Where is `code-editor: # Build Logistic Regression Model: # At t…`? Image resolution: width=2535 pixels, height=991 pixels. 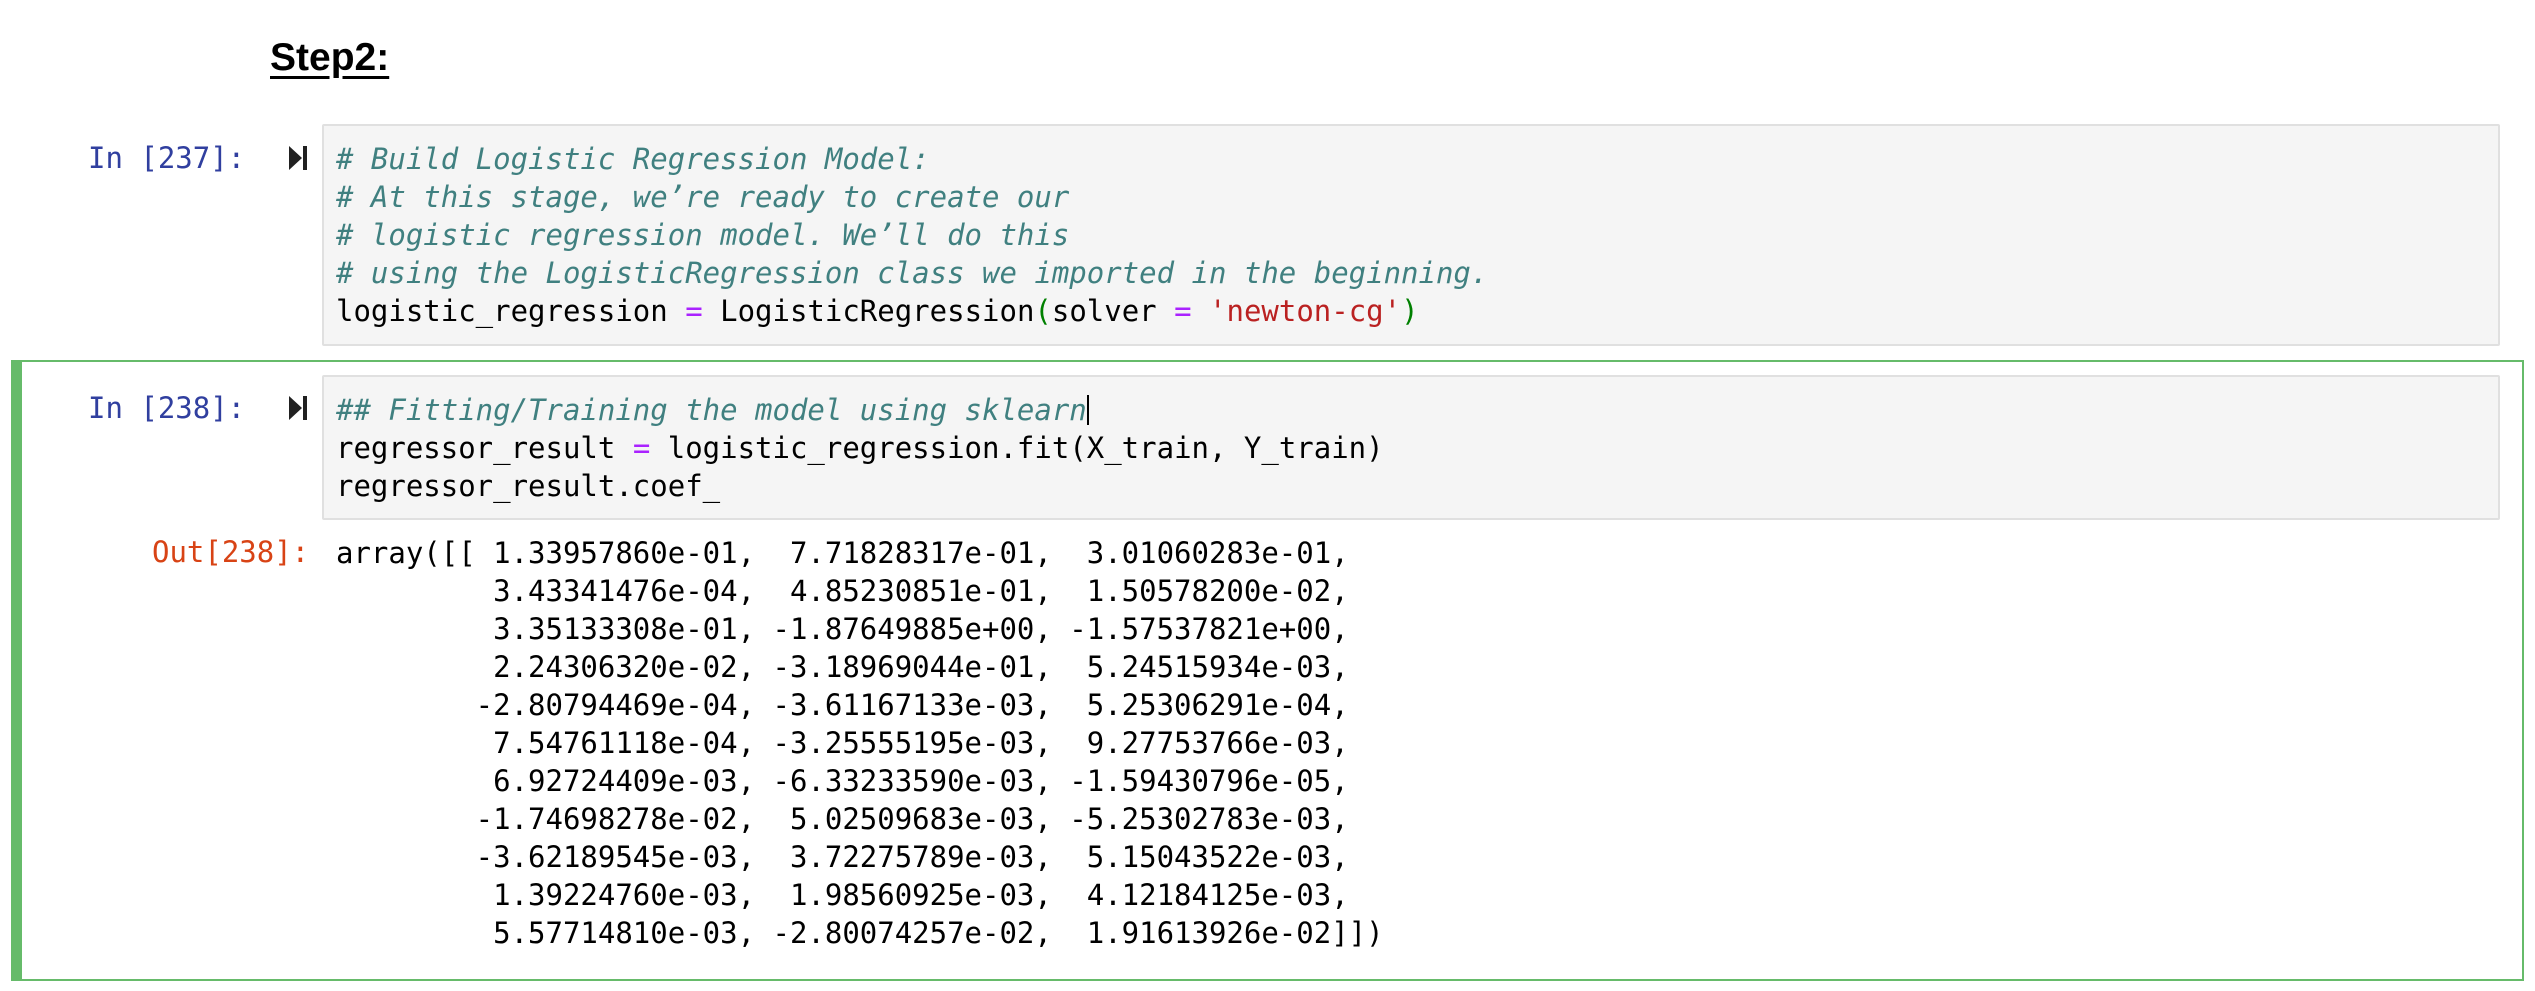
code-editor: # Build Logistic Regression Model: # At t… is located at coordinates (912, 235).